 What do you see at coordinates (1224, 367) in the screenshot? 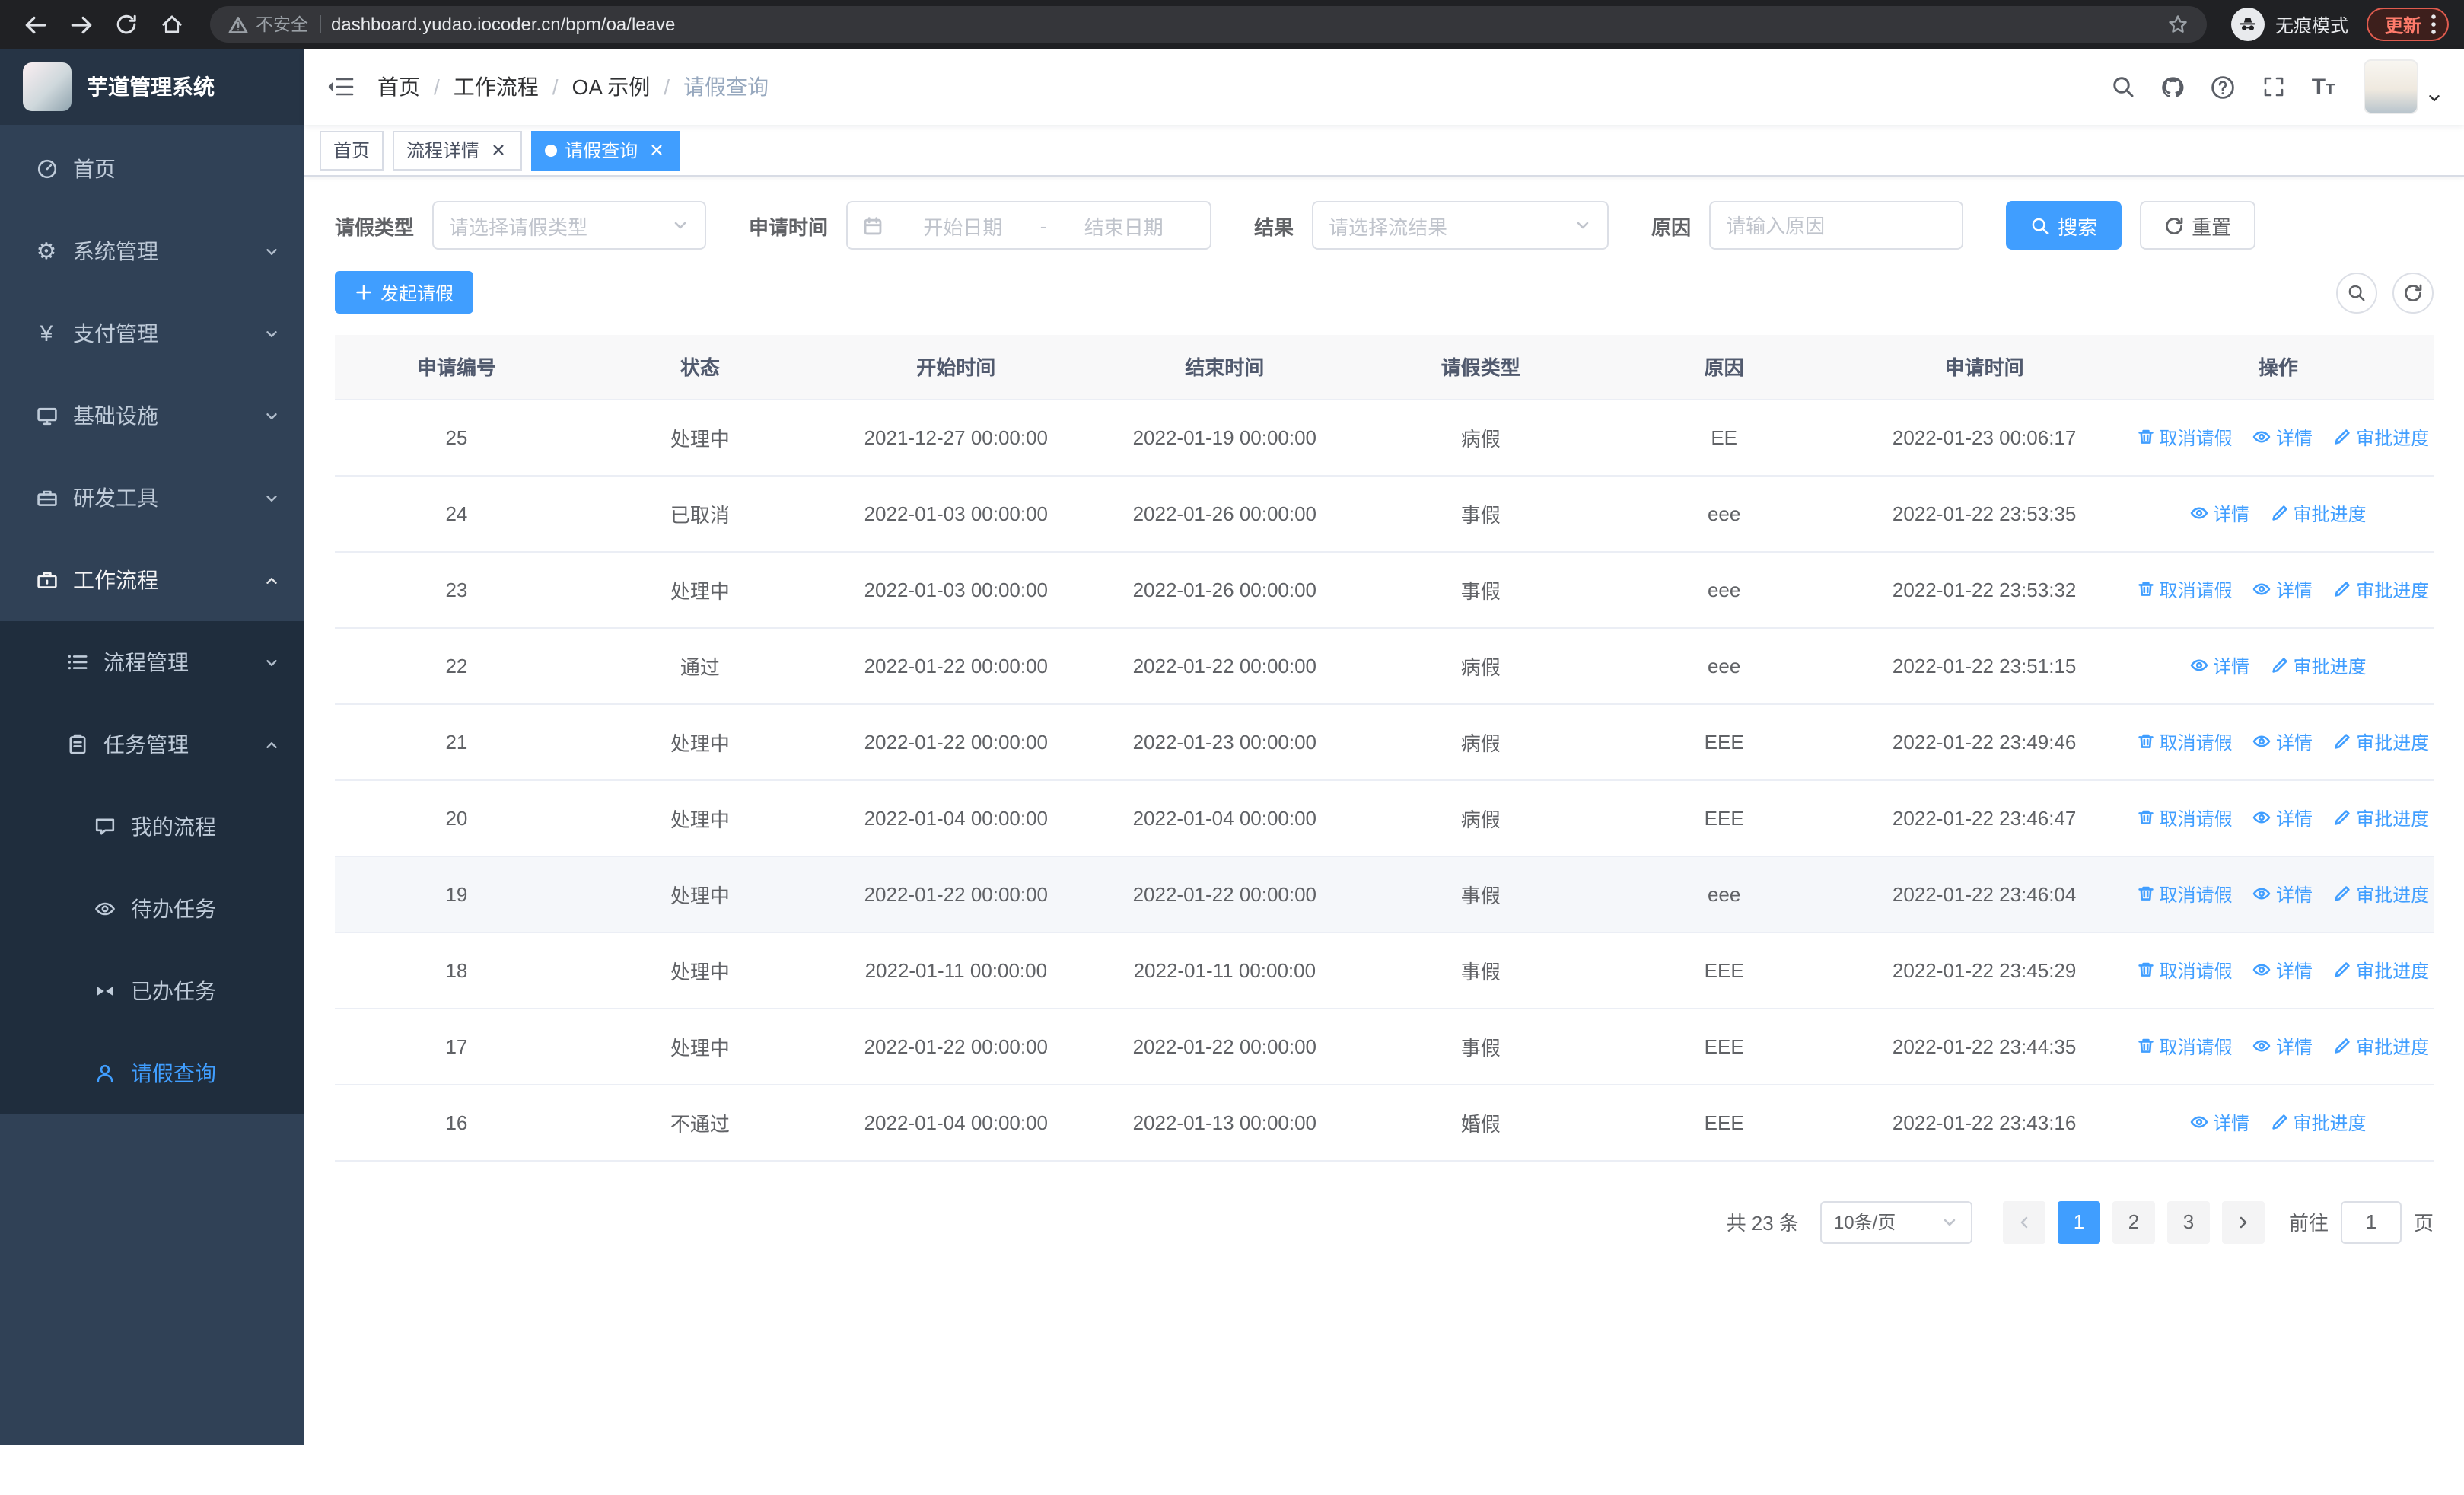
I see `col-end-time: 结束时间` at bounding box center [1224, 367].